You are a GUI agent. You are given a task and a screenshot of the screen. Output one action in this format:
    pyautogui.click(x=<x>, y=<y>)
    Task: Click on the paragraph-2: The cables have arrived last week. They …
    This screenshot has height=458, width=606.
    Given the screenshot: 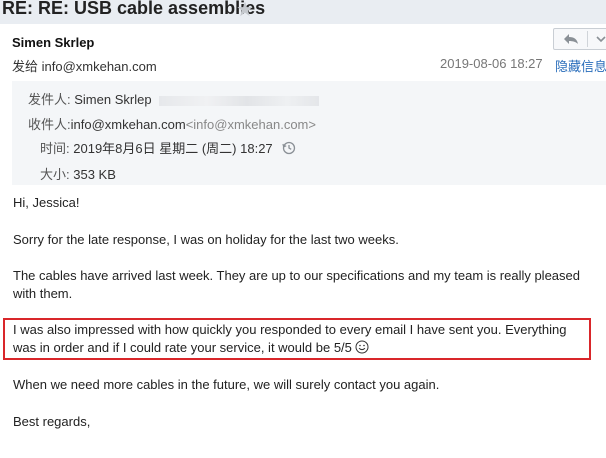 What is the action you would take?
    pyautogui.click(x=296, y=284)
    